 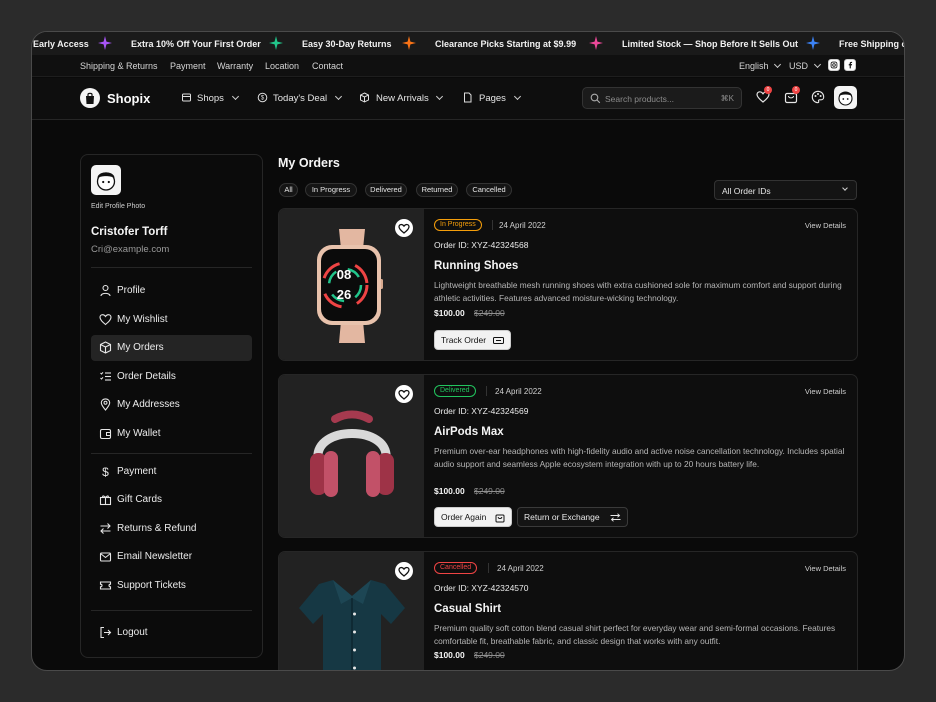 I want to click on search-box: Search products... ⌘K, so click(x=662, y=98).